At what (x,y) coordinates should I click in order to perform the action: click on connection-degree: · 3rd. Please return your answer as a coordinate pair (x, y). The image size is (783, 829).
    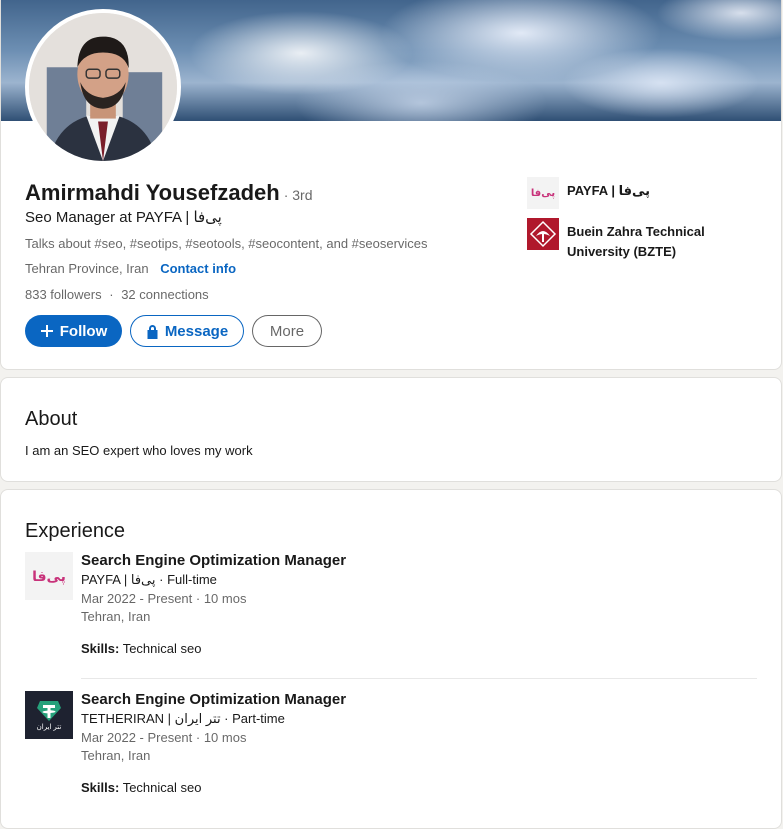
    Looking at the image, I should click on (298, 195).